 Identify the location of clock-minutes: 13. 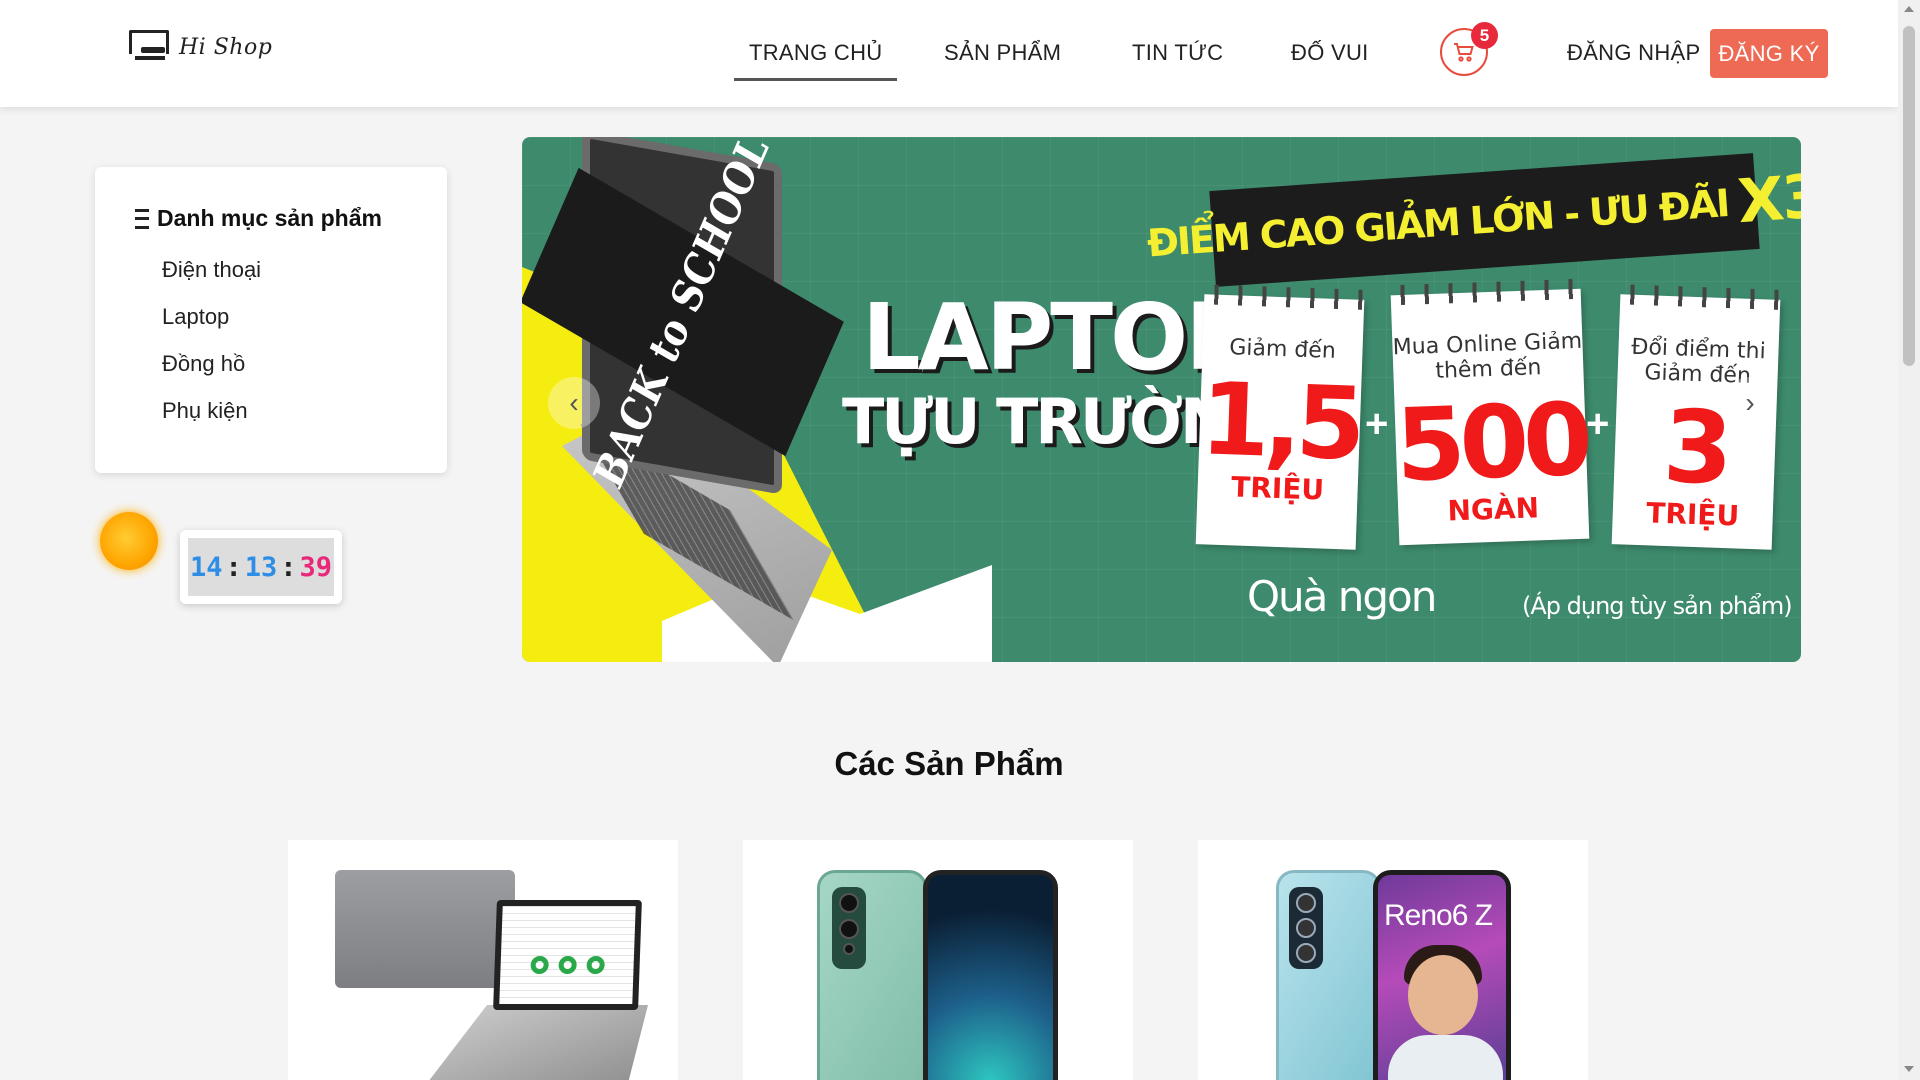
(261, 567).